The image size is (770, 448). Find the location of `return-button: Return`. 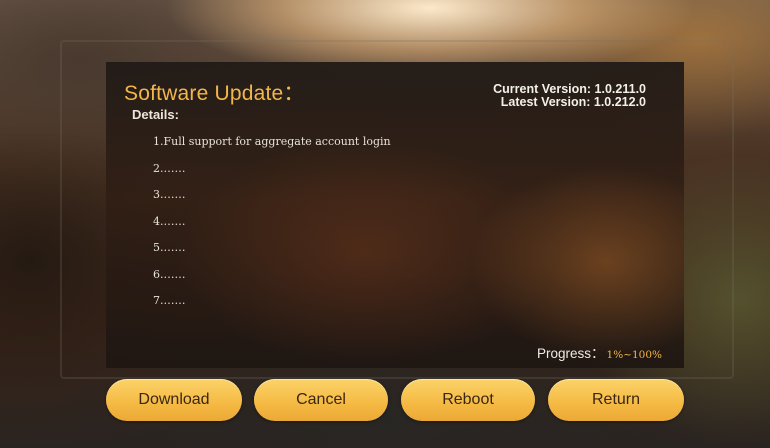

return-button: Return is located at coordinates (616, 400).